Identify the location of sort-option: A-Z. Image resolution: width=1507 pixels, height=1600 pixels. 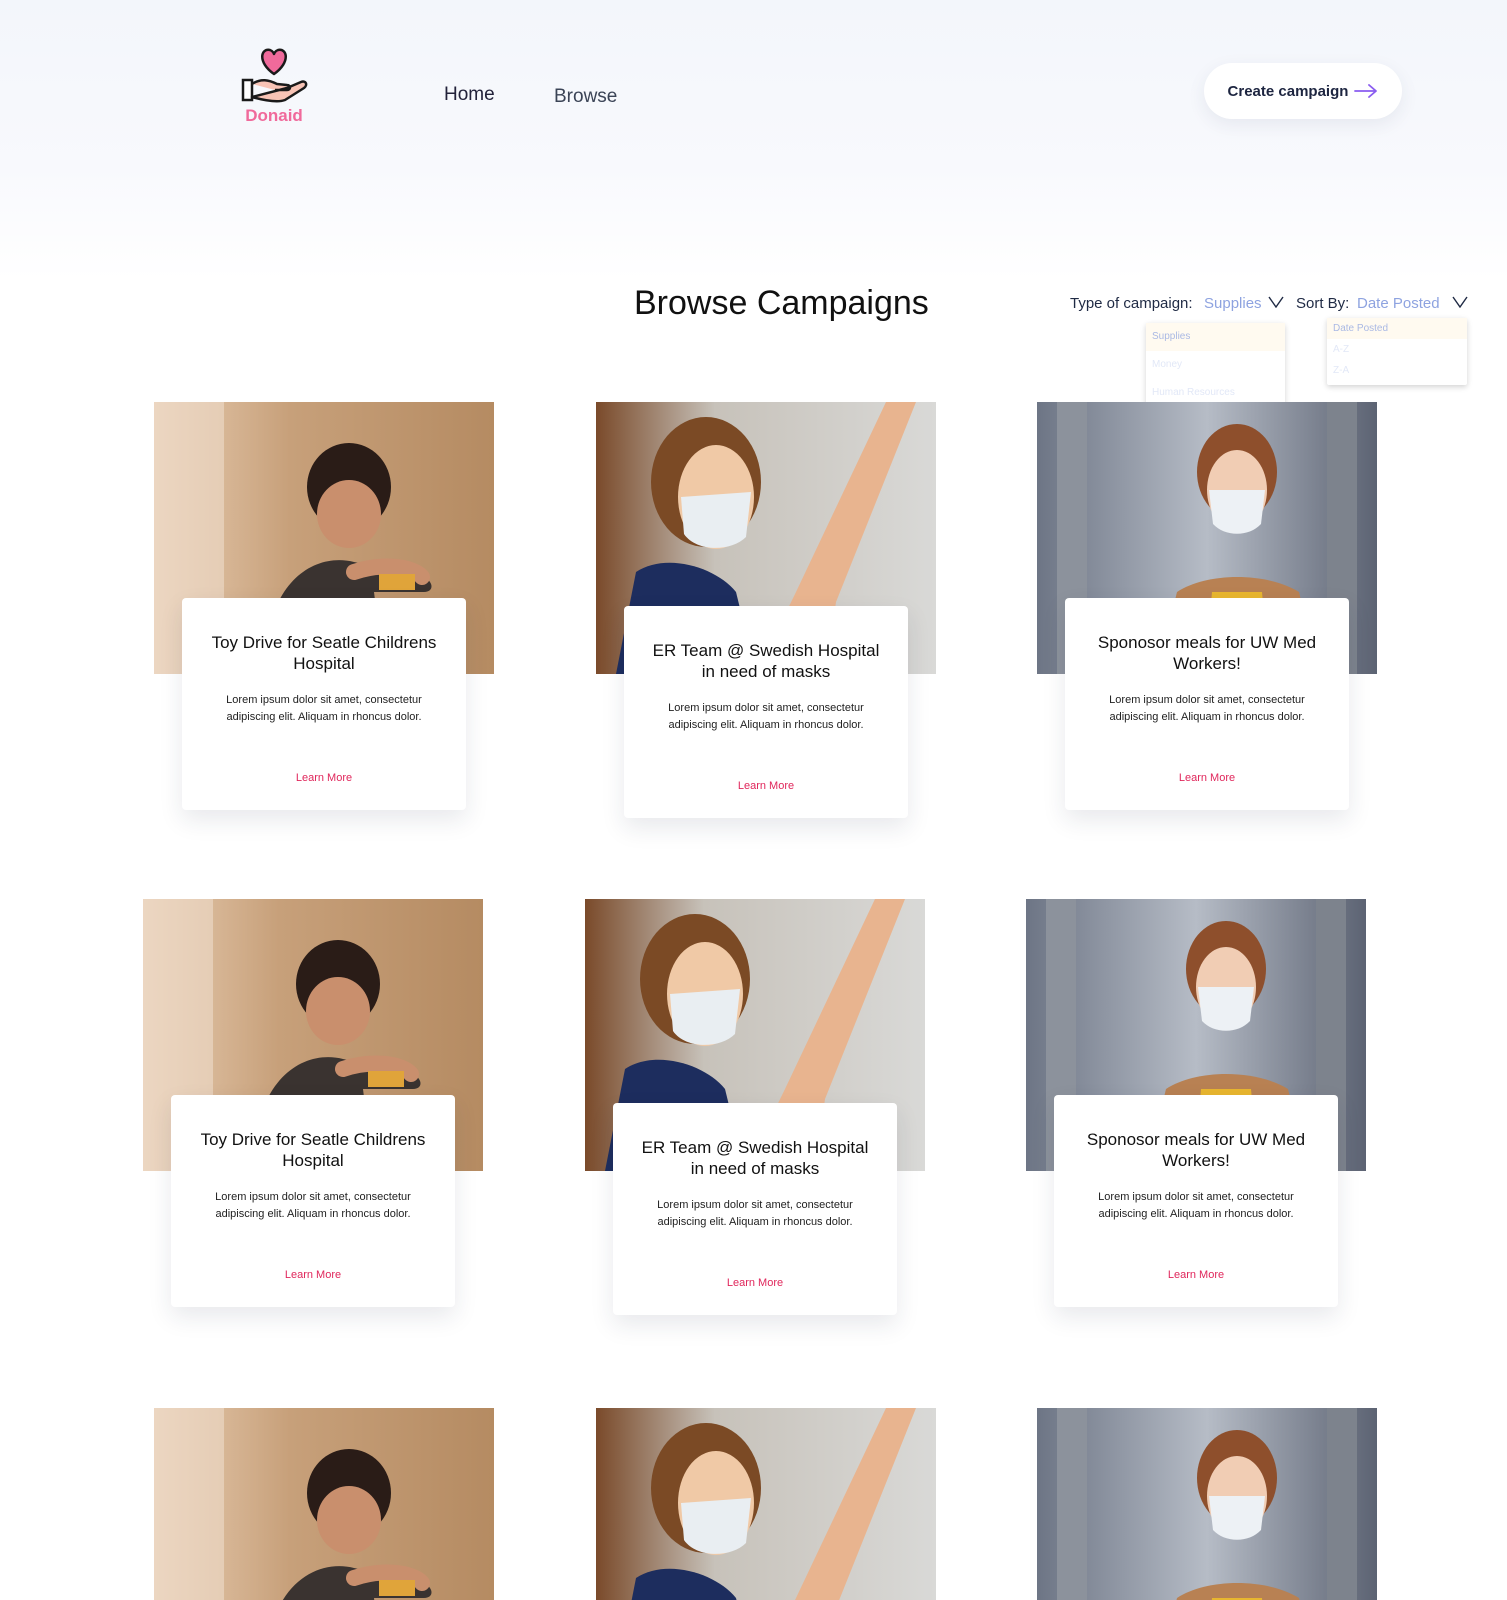
(1397, 349).